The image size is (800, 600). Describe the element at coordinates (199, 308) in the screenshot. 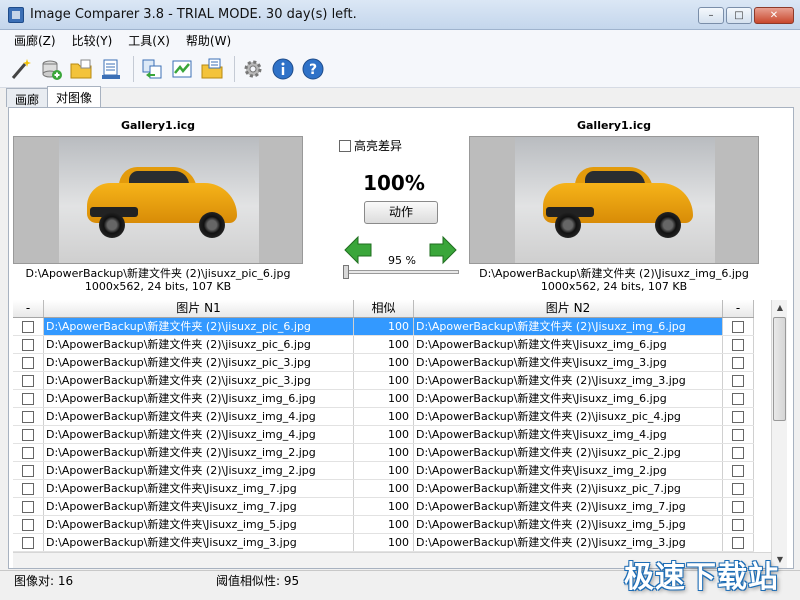

I see `header-image-n1: 图片 N1` at that location.